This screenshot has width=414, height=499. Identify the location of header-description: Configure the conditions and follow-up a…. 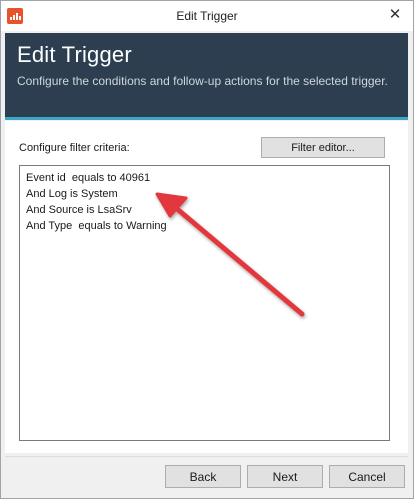
(202, 81).